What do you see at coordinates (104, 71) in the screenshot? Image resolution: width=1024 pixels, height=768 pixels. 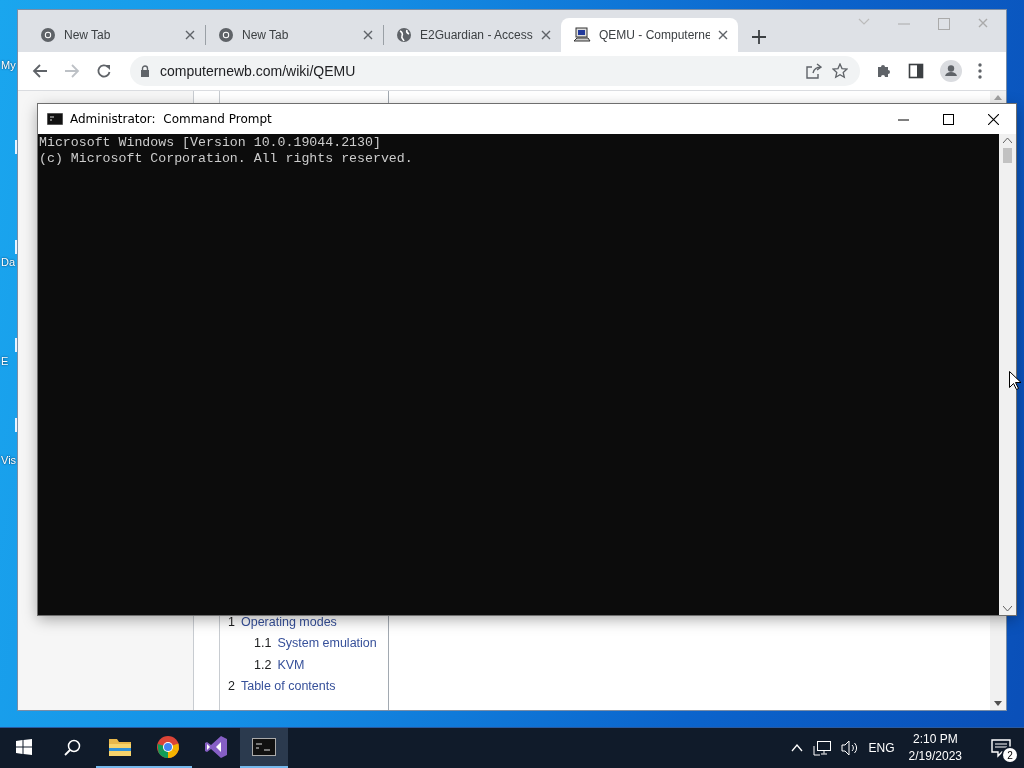 I see `reload-icon` at bounding box center [104, 71].